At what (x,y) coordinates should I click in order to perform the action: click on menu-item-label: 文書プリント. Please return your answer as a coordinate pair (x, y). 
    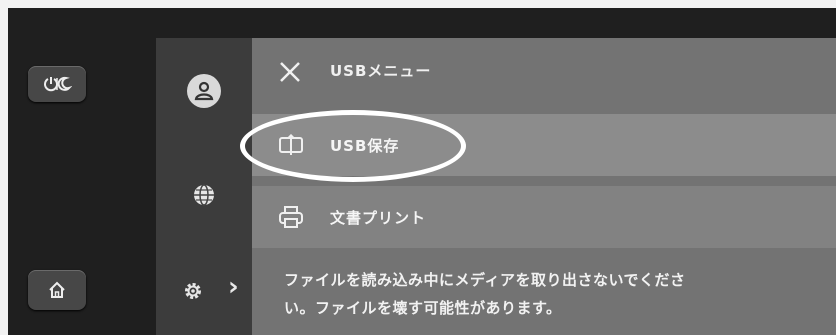
    Looking at the image, I should click on (378, 217).